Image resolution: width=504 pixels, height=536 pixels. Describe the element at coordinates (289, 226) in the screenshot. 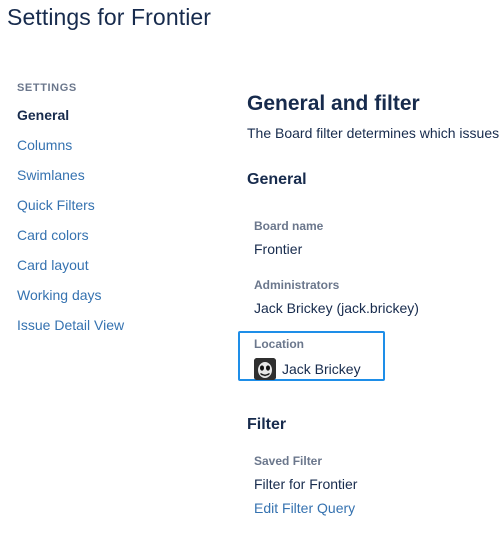

I see `board-name-label: Board name` at that location.